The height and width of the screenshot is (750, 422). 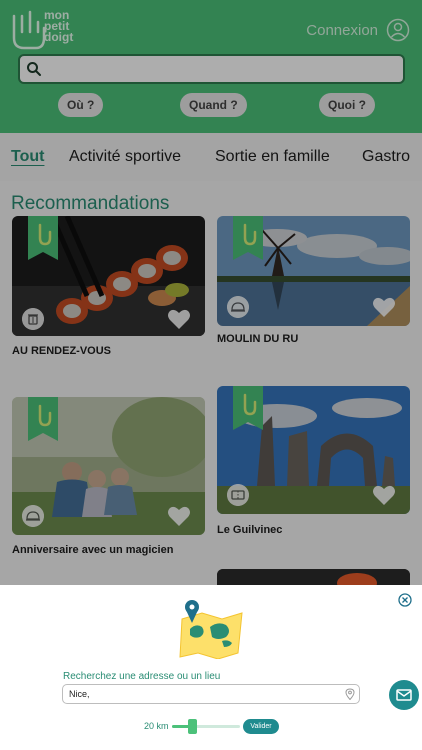 I want to click on location-pin-icon, so click(x=350, y=694).